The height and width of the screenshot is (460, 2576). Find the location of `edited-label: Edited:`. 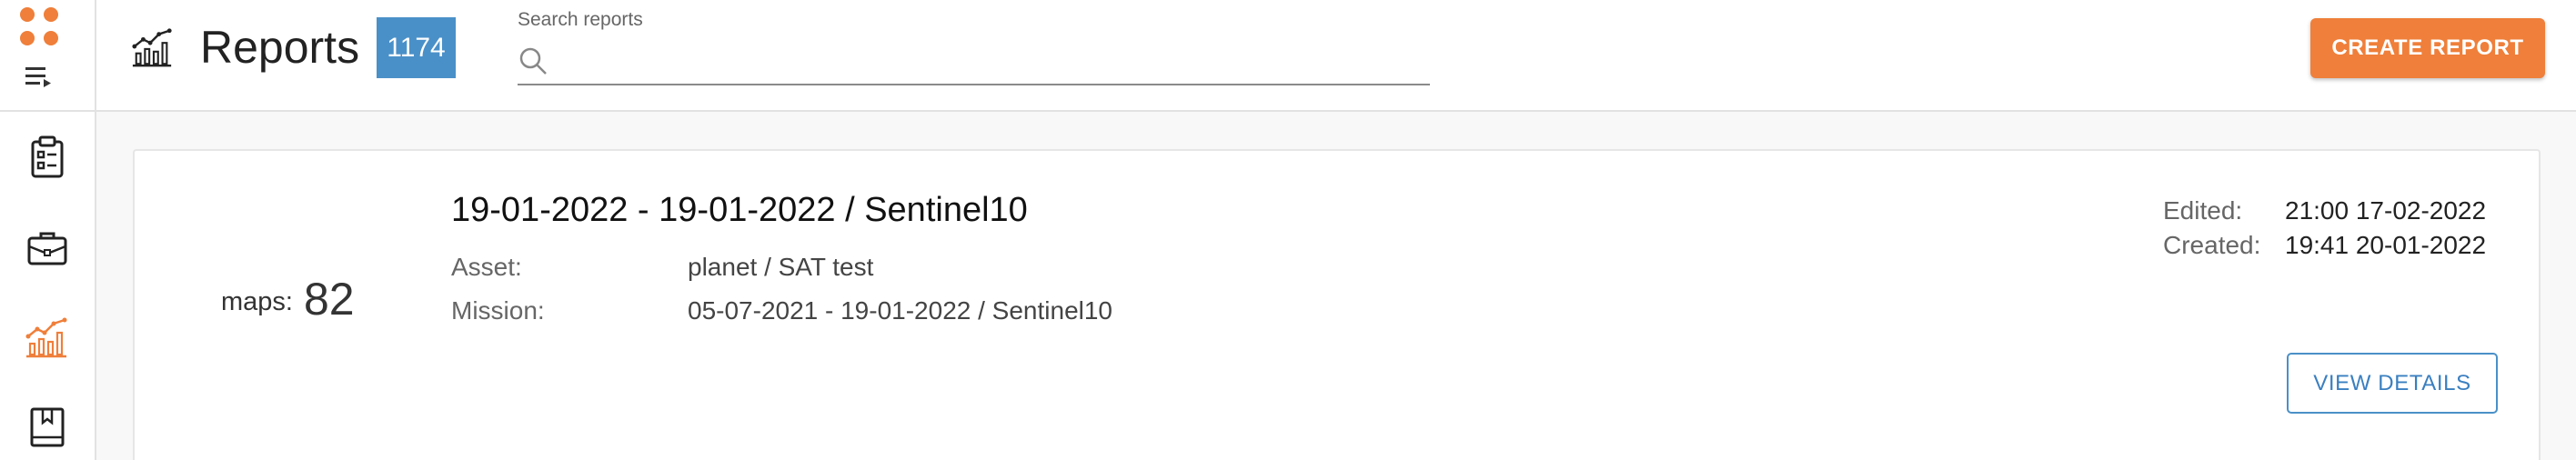

edited-label: Edited: is located at coordinates (2203, 210).